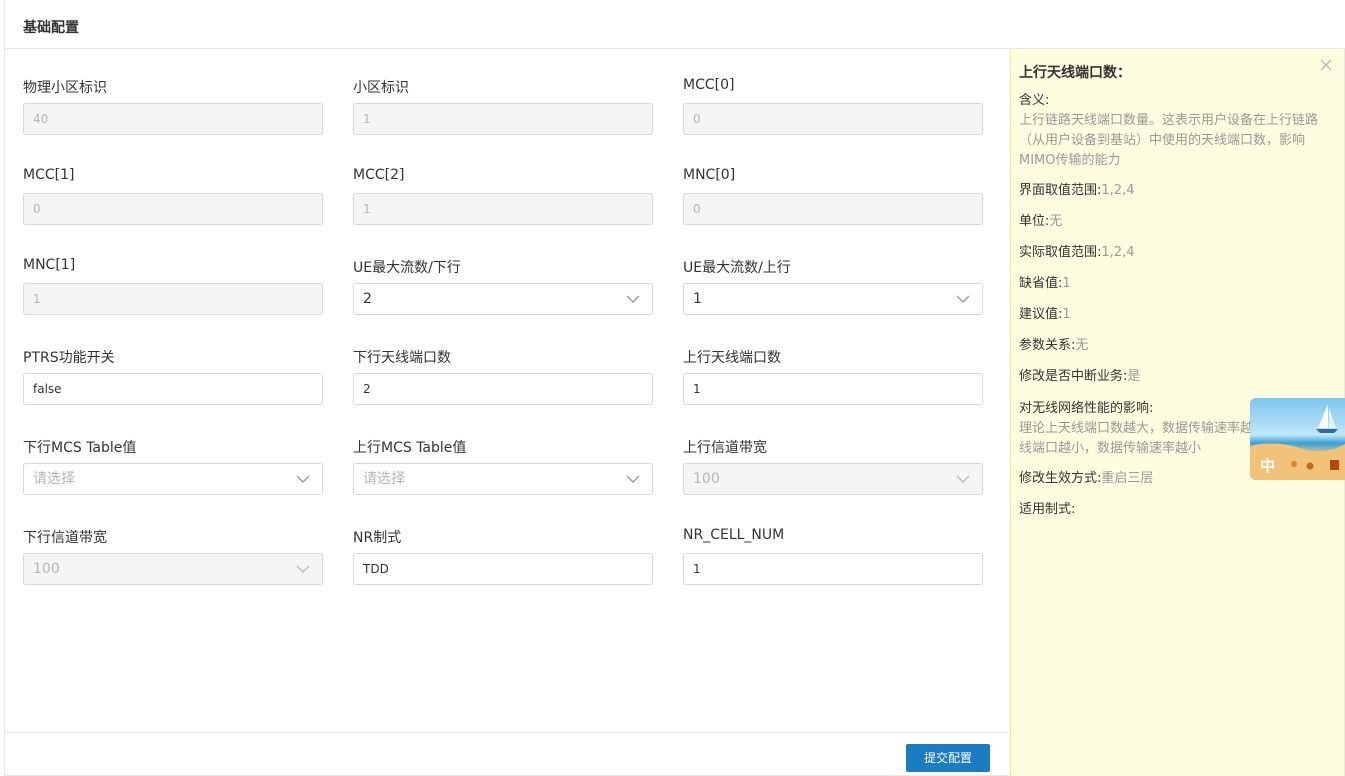 The image size is (1345, 776). I want to click on help-actual-range: 实际取值范围:1,2,4, so click(1177, 253).